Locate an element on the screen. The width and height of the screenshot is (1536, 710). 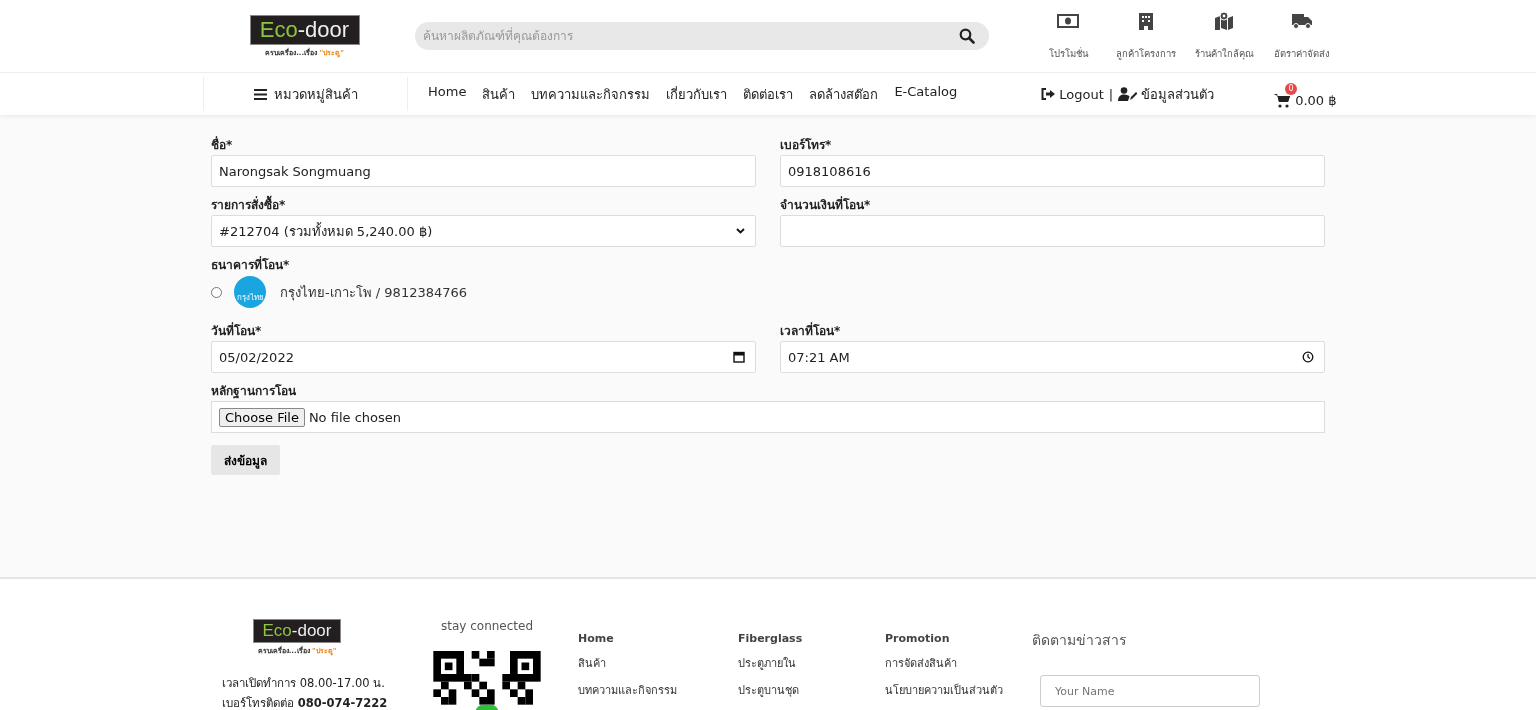
cart-count-badge: 0 is located at coordinates (1291, 88).